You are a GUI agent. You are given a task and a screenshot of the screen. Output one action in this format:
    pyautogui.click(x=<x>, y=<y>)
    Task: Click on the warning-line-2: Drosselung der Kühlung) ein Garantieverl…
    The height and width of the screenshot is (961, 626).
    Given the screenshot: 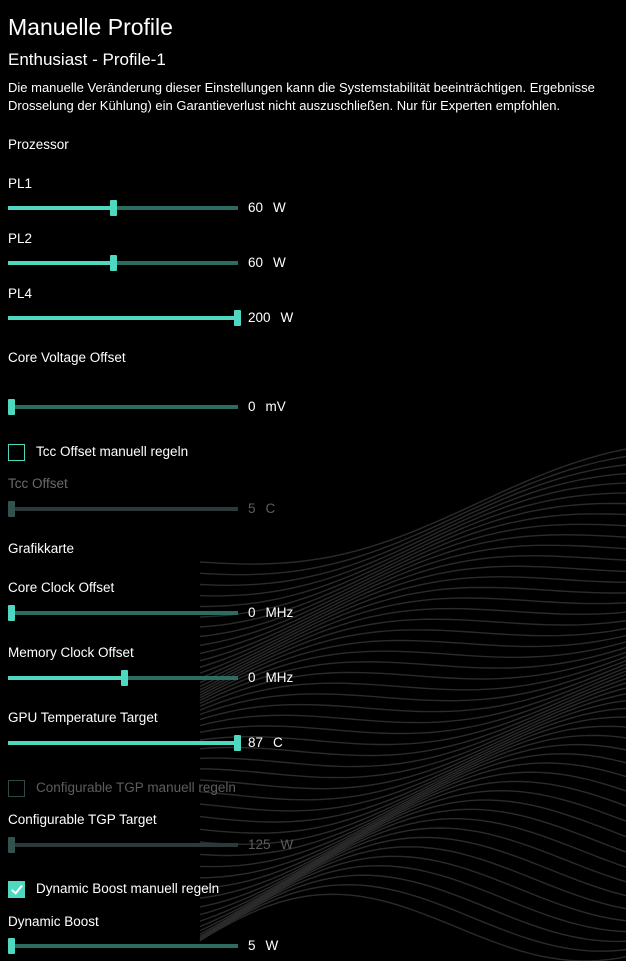 What is the action you would take?
    pyautogui.click(x=284, y=105)
    